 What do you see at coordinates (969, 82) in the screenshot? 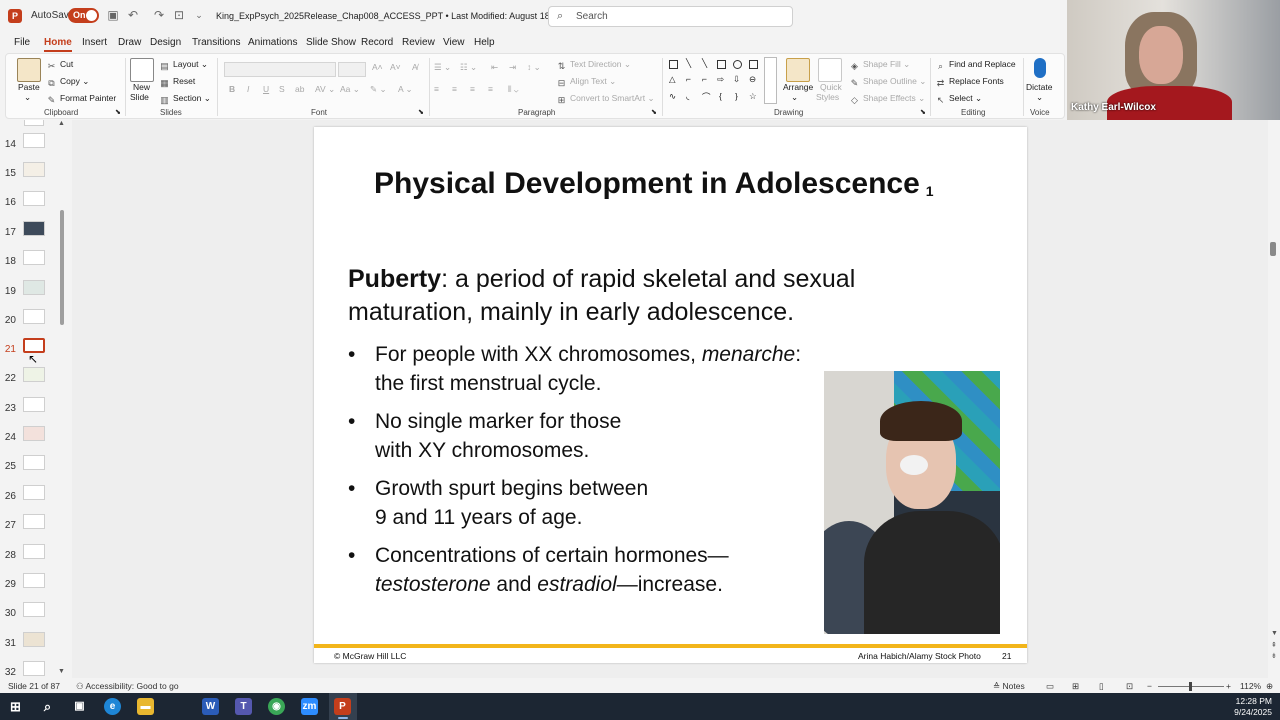
I see `replace-fonts-button: ⇄ Replace Fonts` at bounding box center [969, 82].